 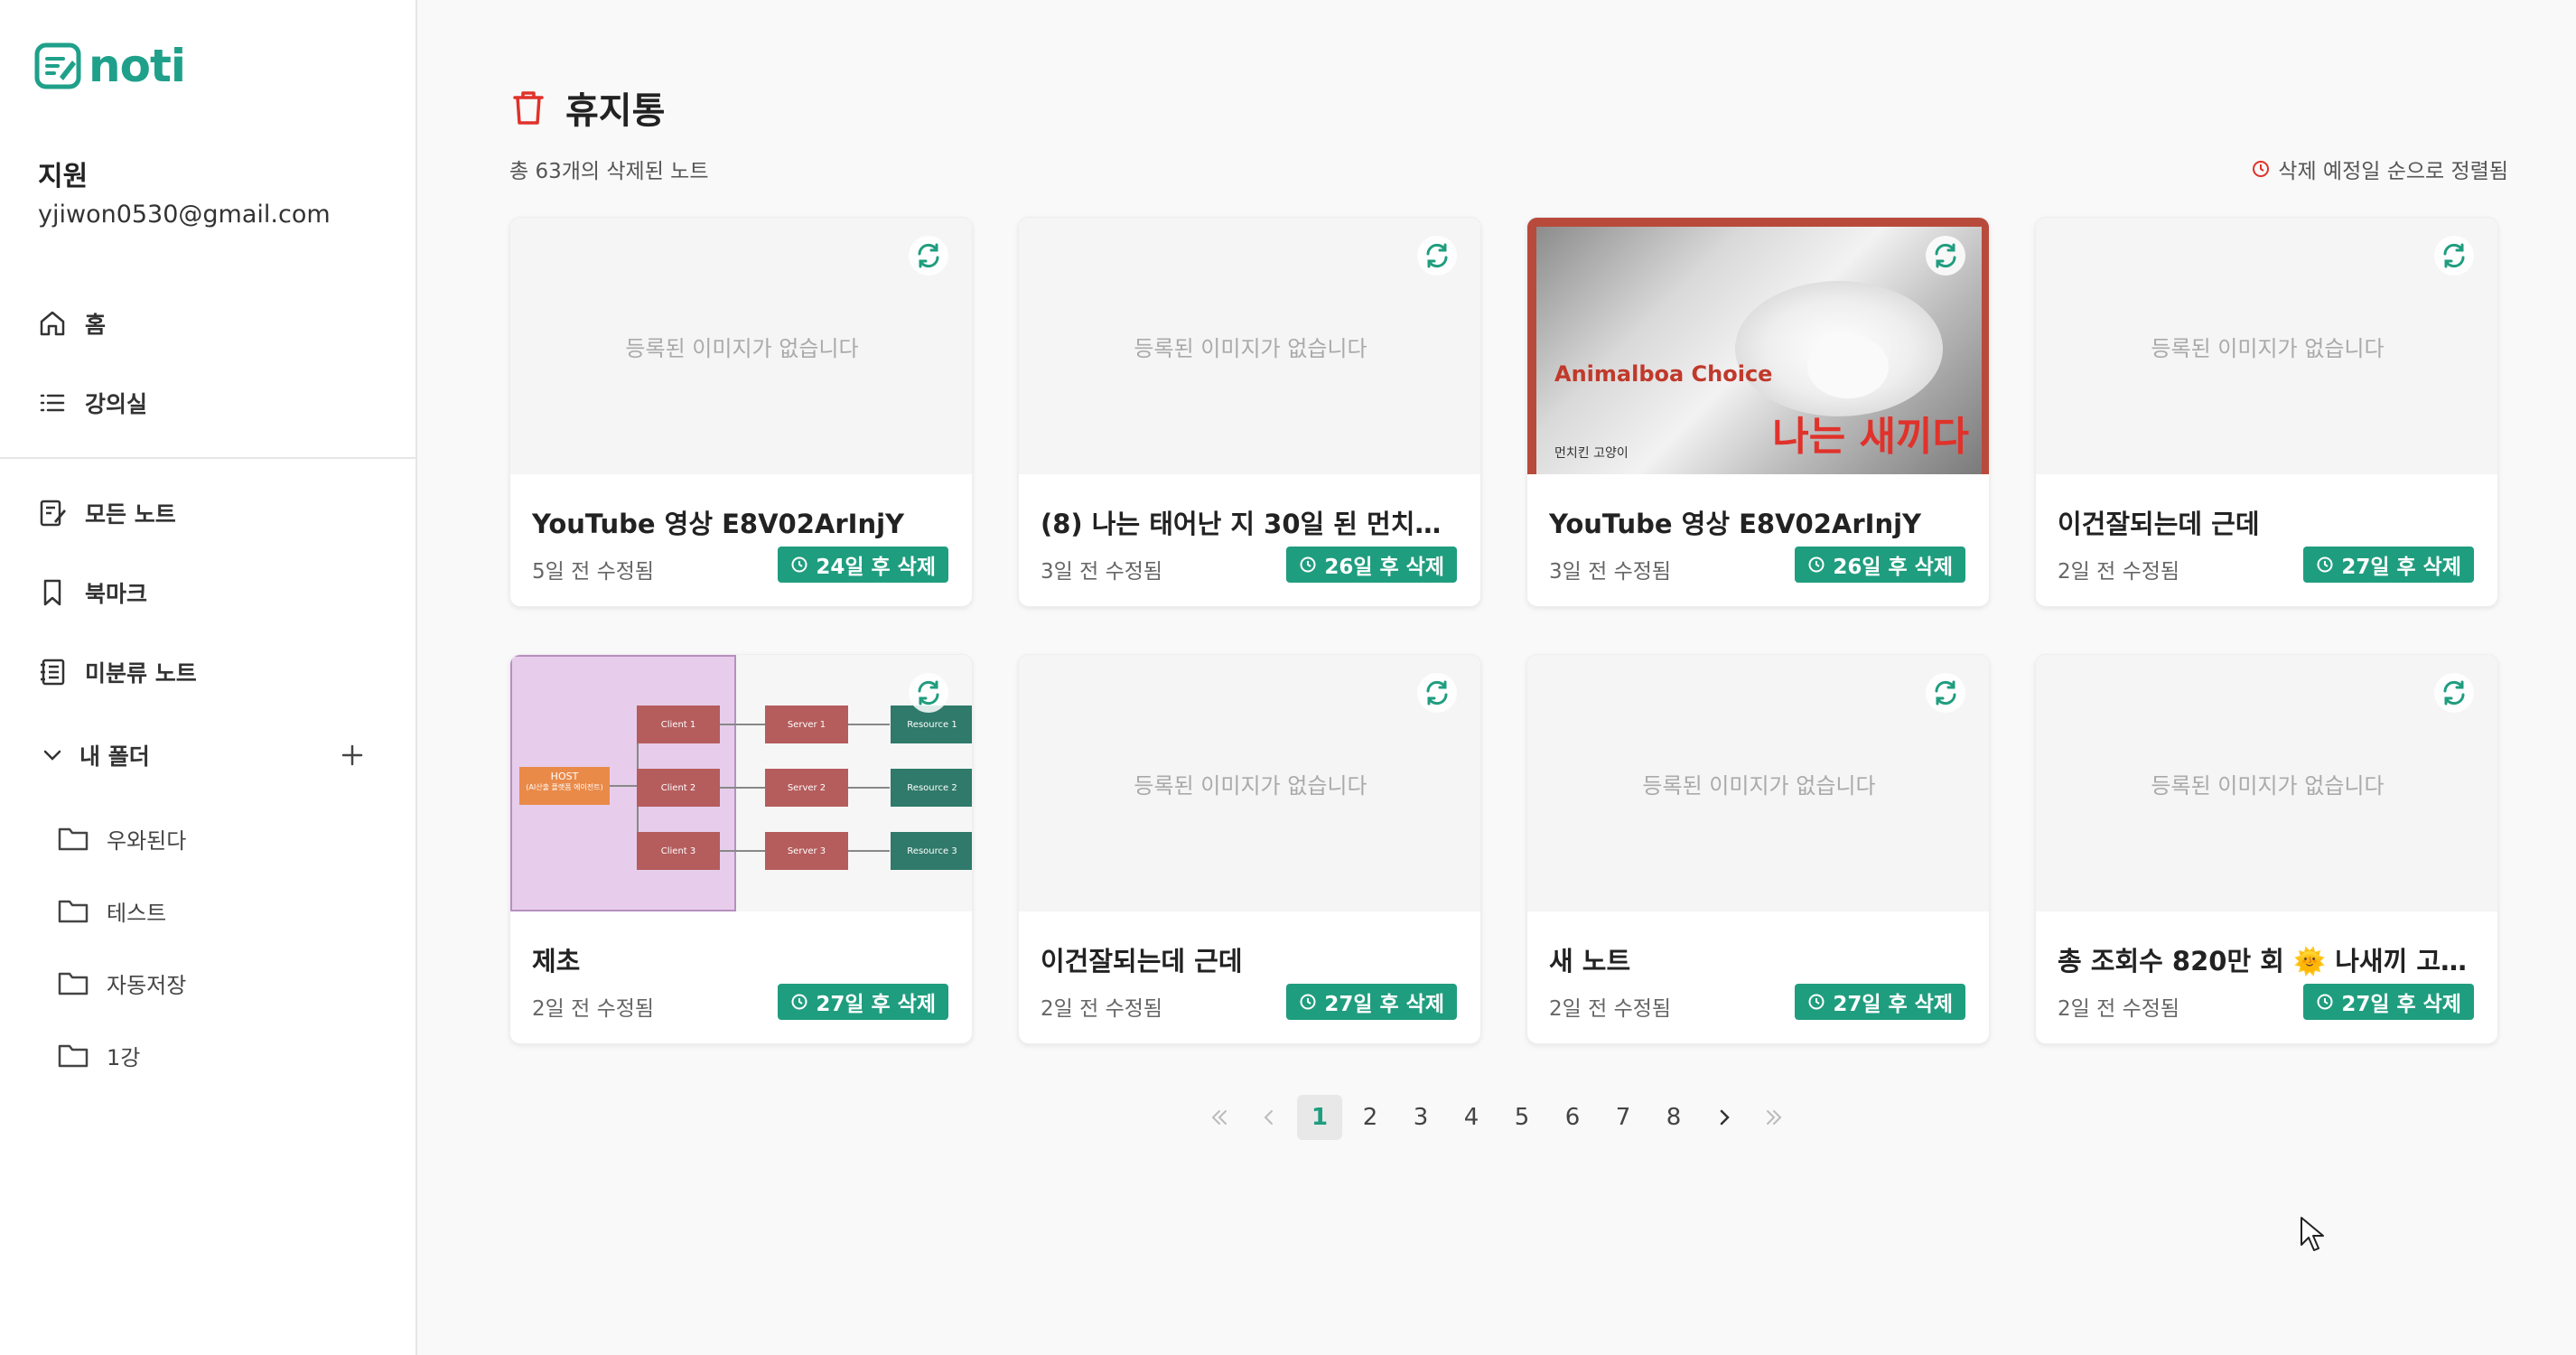 I want to click on nav-home: 홈, so click(x=71, y=323).